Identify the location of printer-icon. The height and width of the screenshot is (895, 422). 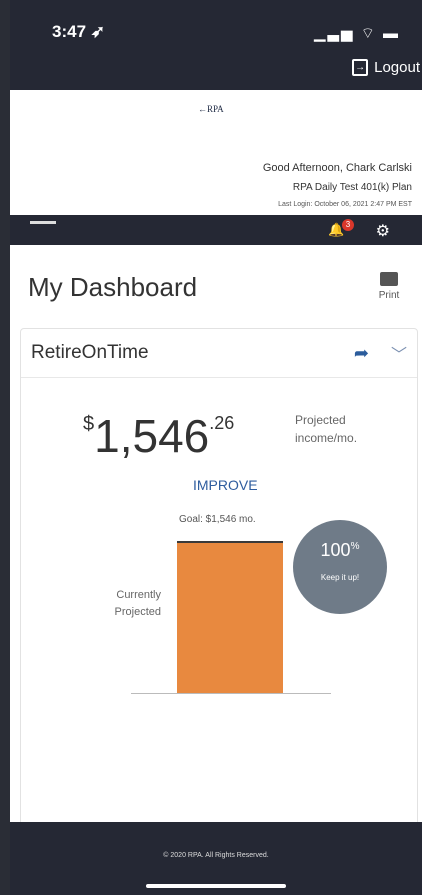
(389, 279).